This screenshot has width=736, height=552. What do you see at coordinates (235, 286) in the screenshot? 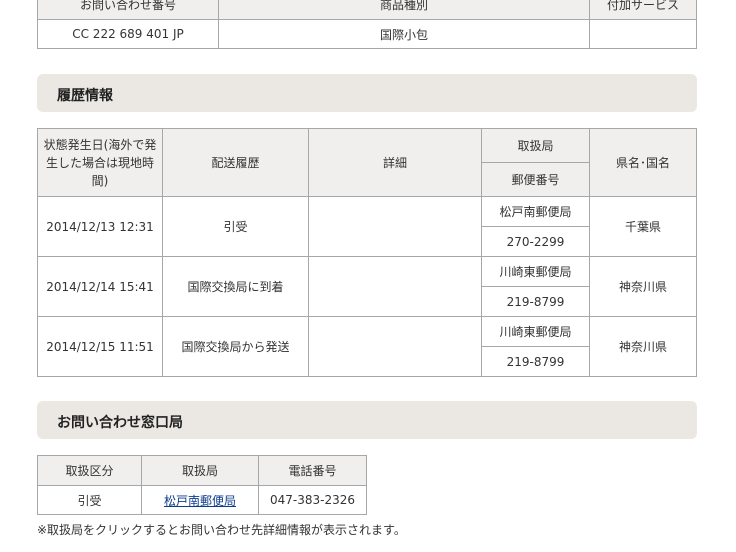
I see `history-row-event: 国際交換局に到着` at bounding box center [235, 286].